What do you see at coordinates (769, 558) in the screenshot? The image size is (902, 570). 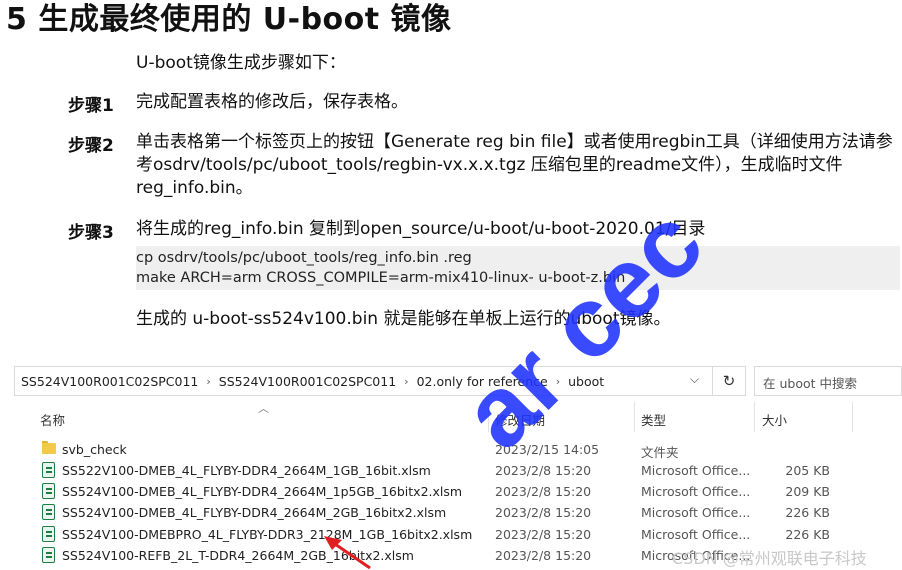 I see `credit-watermark: CSDN @常州观联电子科技` at bounding box center [769, 558].